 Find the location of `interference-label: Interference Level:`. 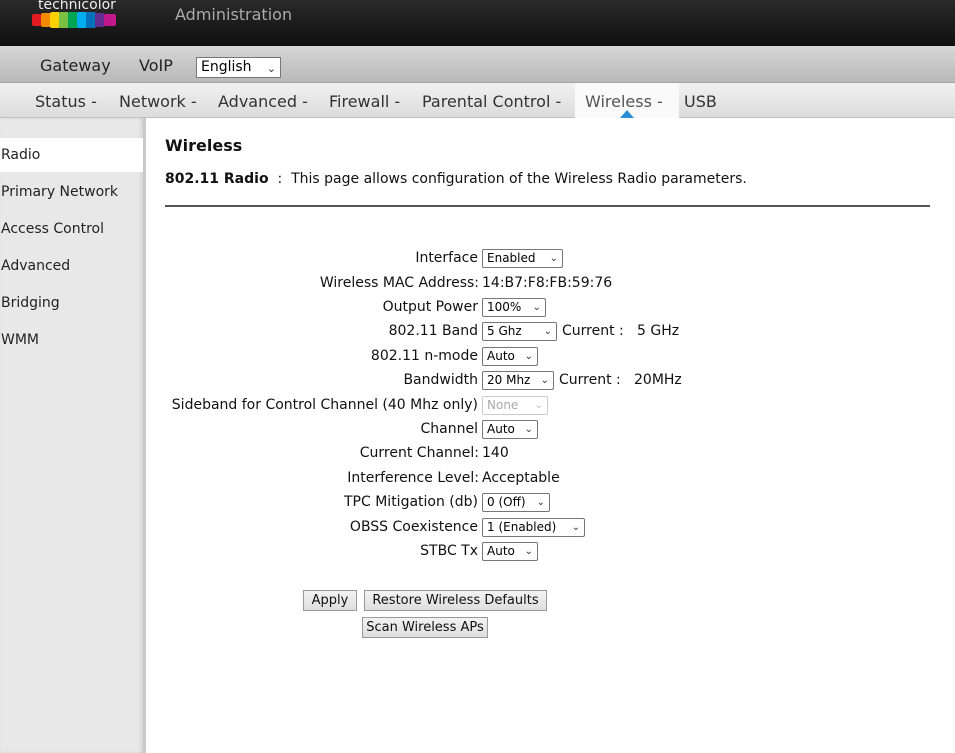

interference-label: Interference Level: is located at coordinates (413, 478).